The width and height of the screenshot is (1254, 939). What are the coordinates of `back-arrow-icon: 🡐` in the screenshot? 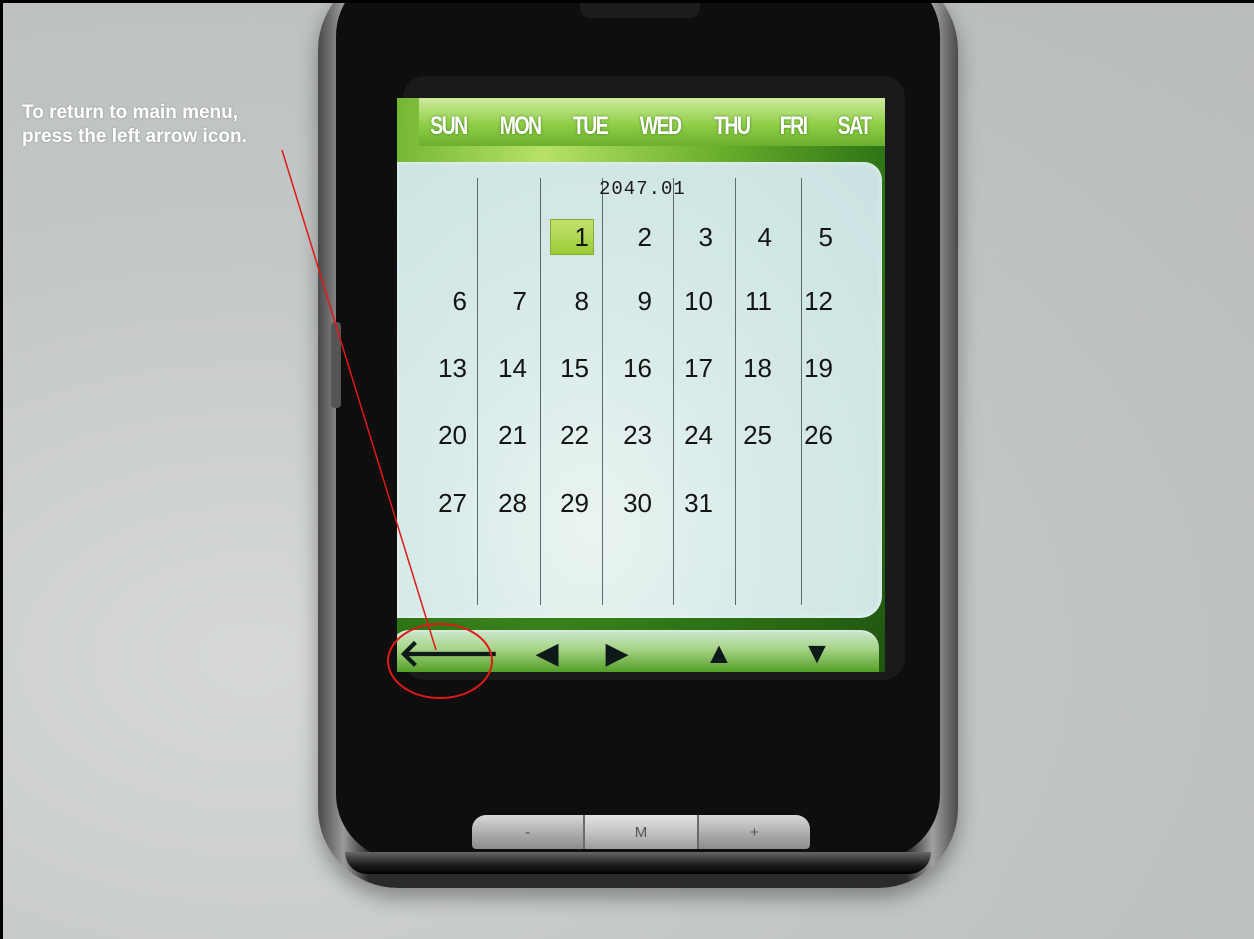 It's located at (449, 653).